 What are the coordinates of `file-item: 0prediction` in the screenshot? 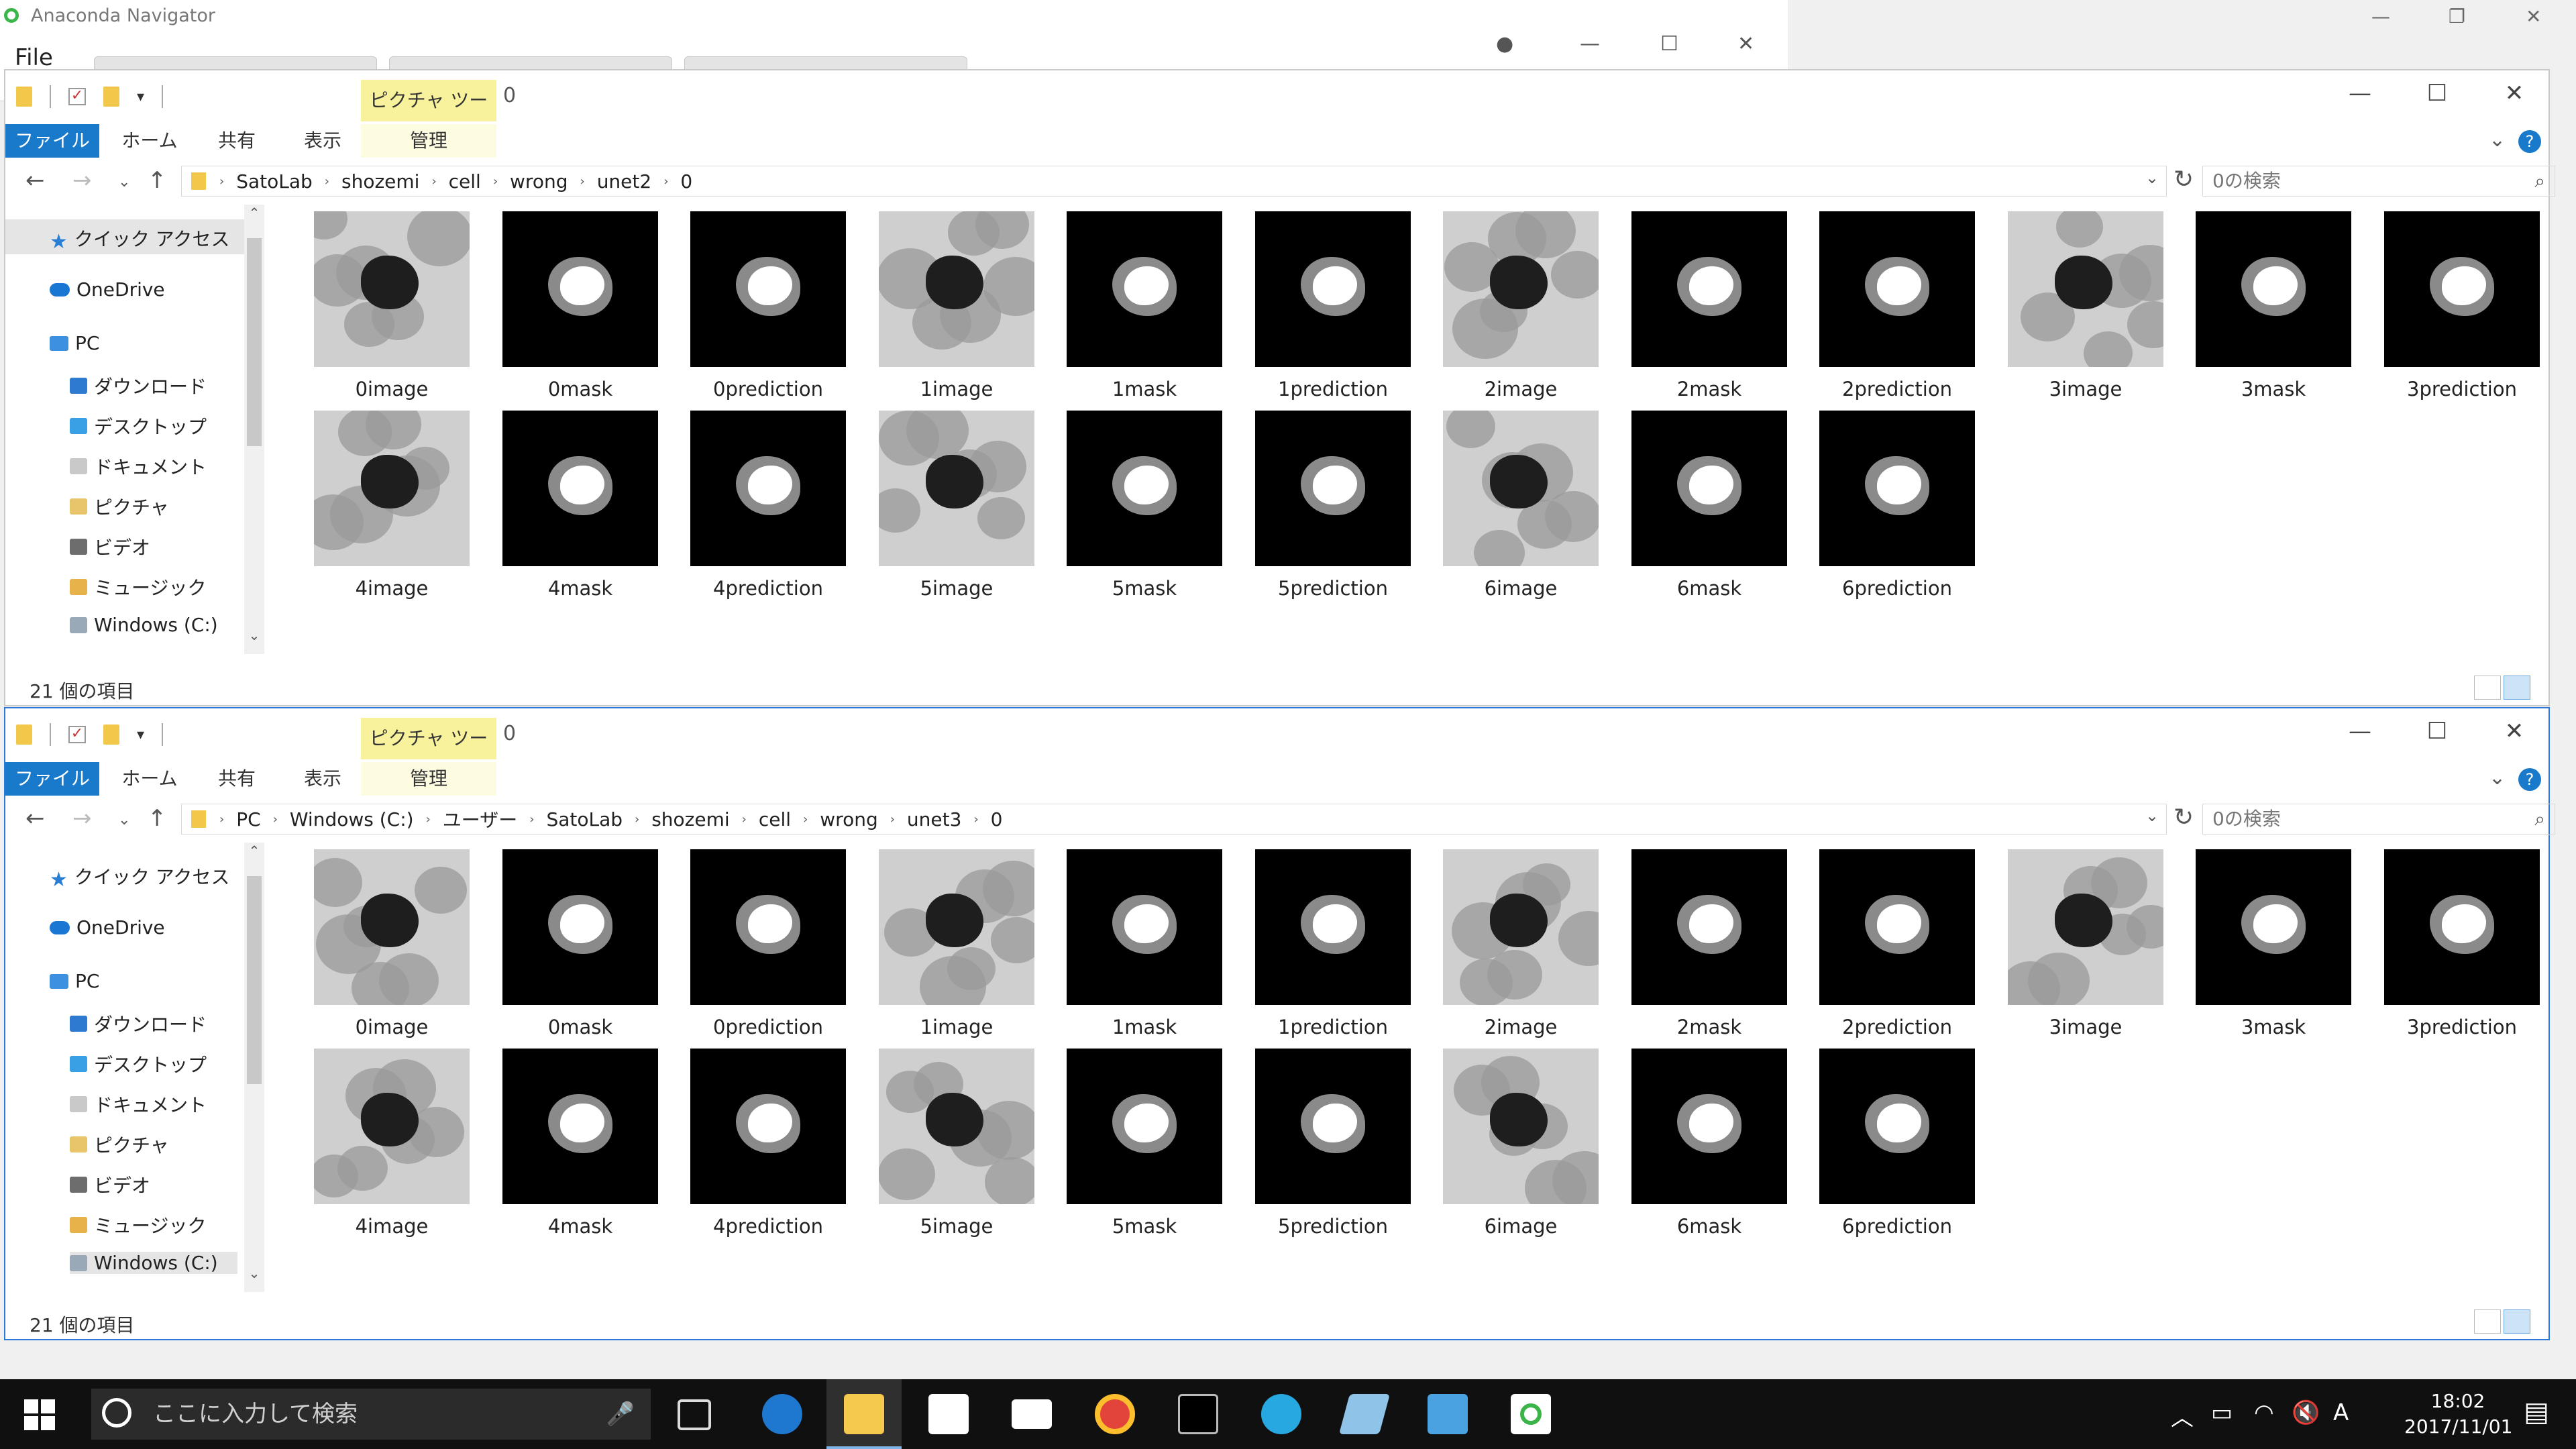 It's located at (771, 950).